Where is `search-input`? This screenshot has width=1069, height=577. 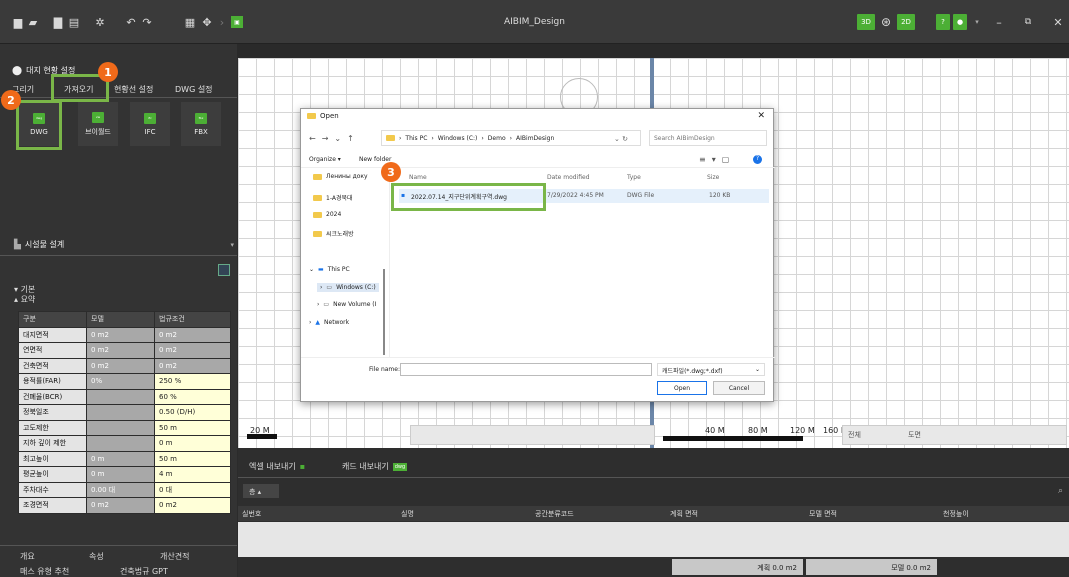
search-input is located at coordinates (708, 138).